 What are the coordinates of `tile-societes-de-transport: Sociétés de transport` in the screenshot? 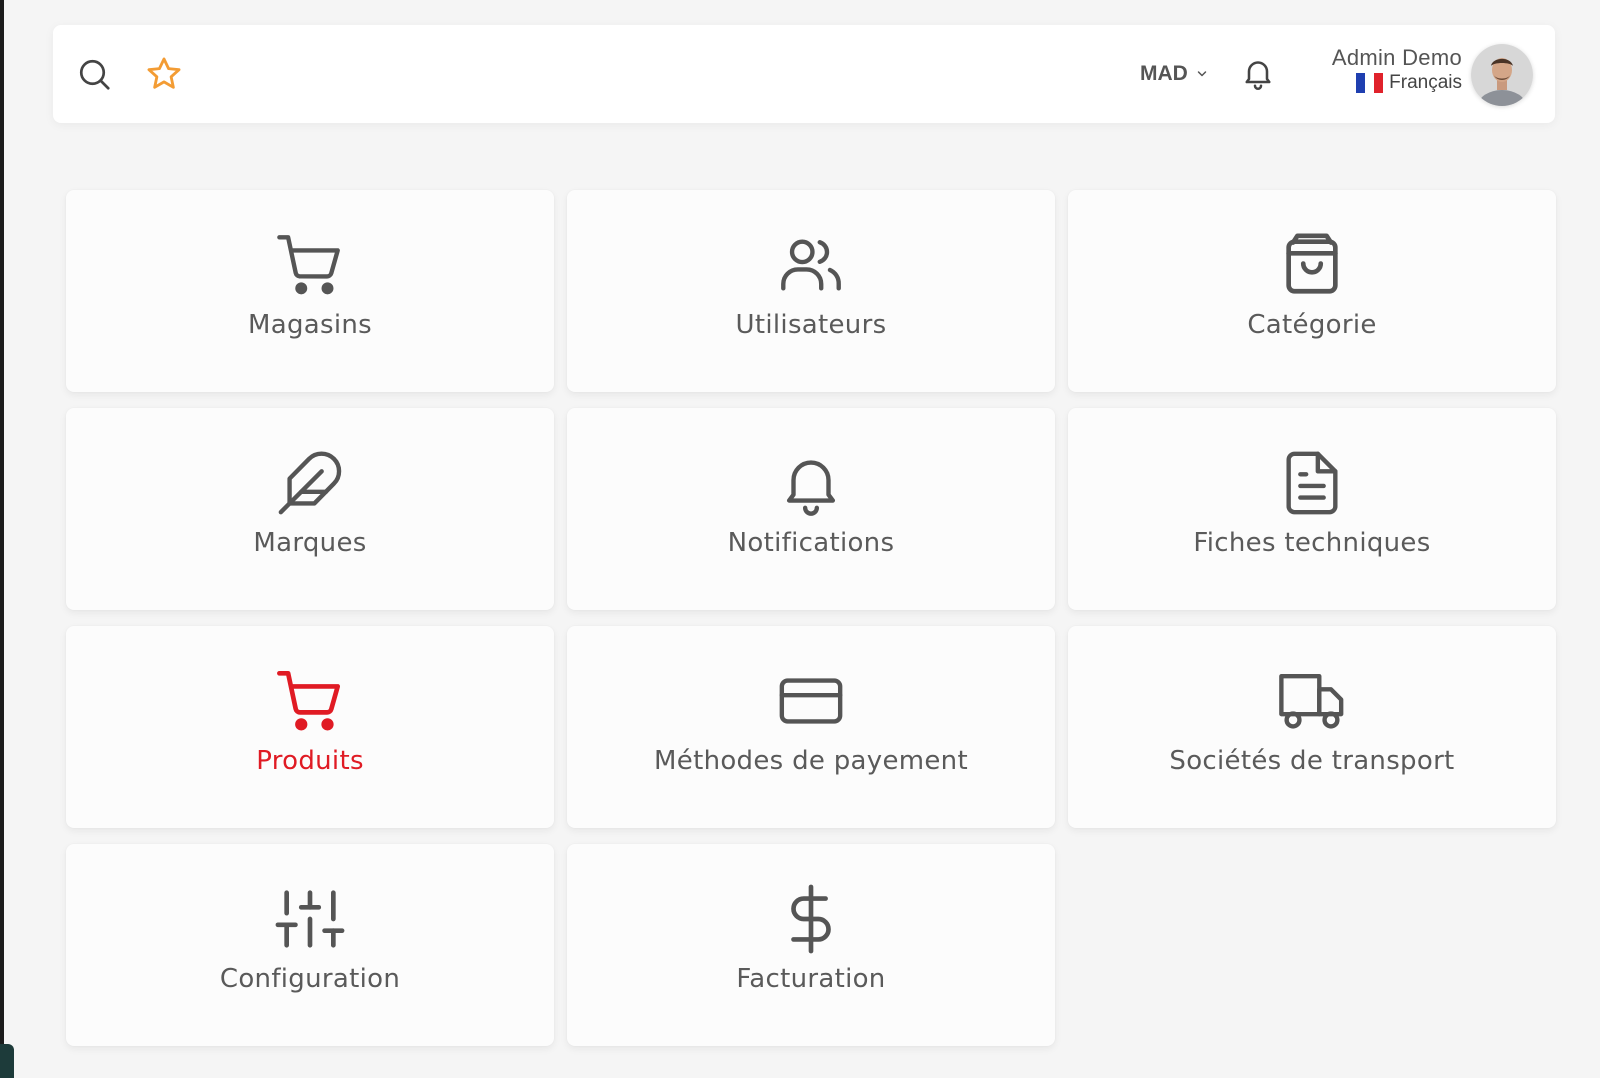 It's located at (1312, 727).